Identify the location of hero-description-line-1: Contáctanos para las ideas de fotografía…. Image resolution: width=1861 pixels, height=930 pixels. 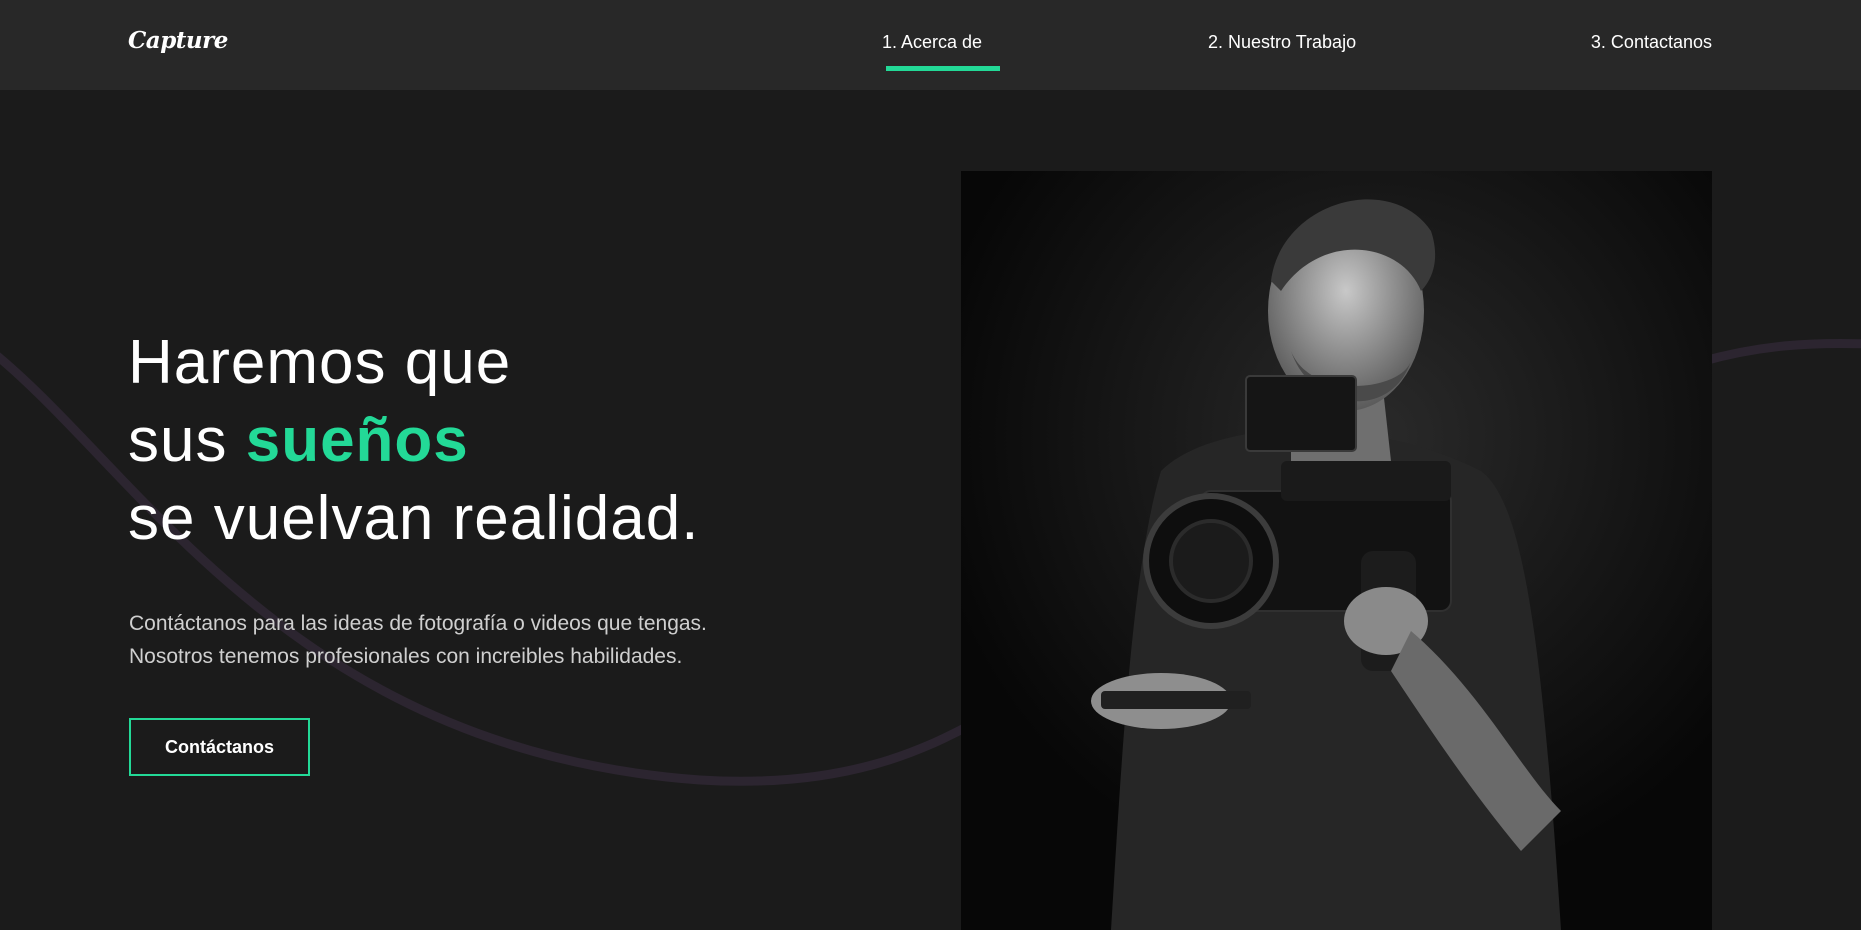
(418, 623).